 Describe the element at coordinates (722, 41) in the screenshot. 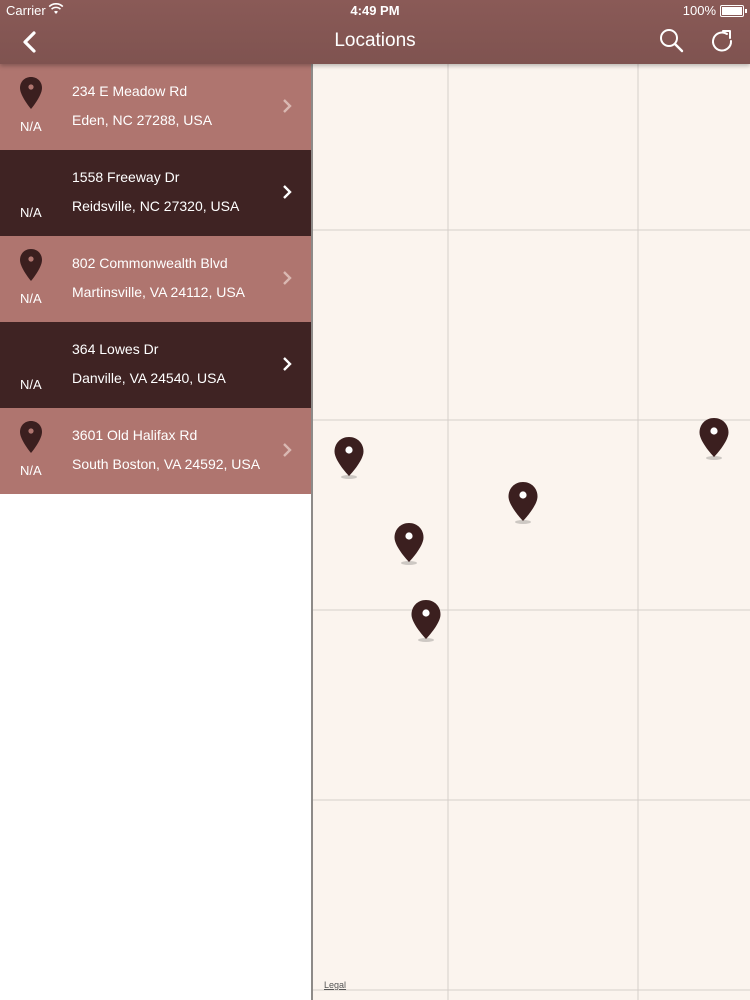

I see `refresh-icon` at that location.